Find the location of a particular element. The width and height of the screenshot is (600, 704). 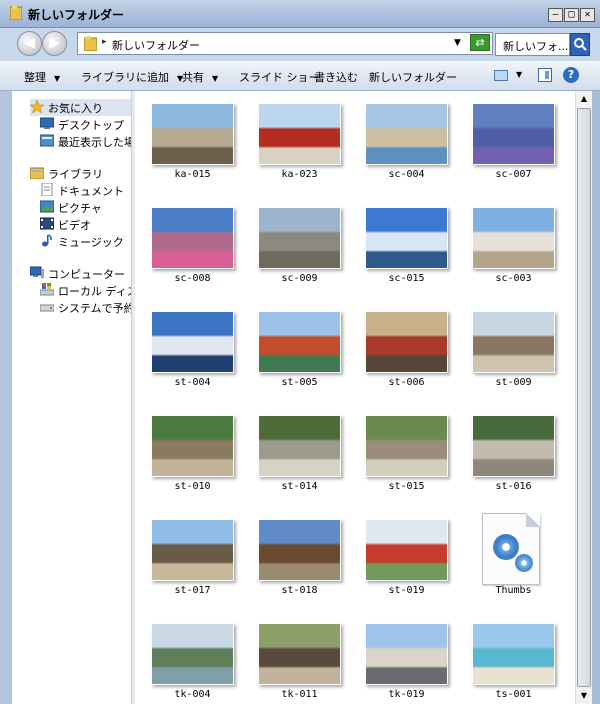

file-name: sc-004 is located at coordinates (406, 174).